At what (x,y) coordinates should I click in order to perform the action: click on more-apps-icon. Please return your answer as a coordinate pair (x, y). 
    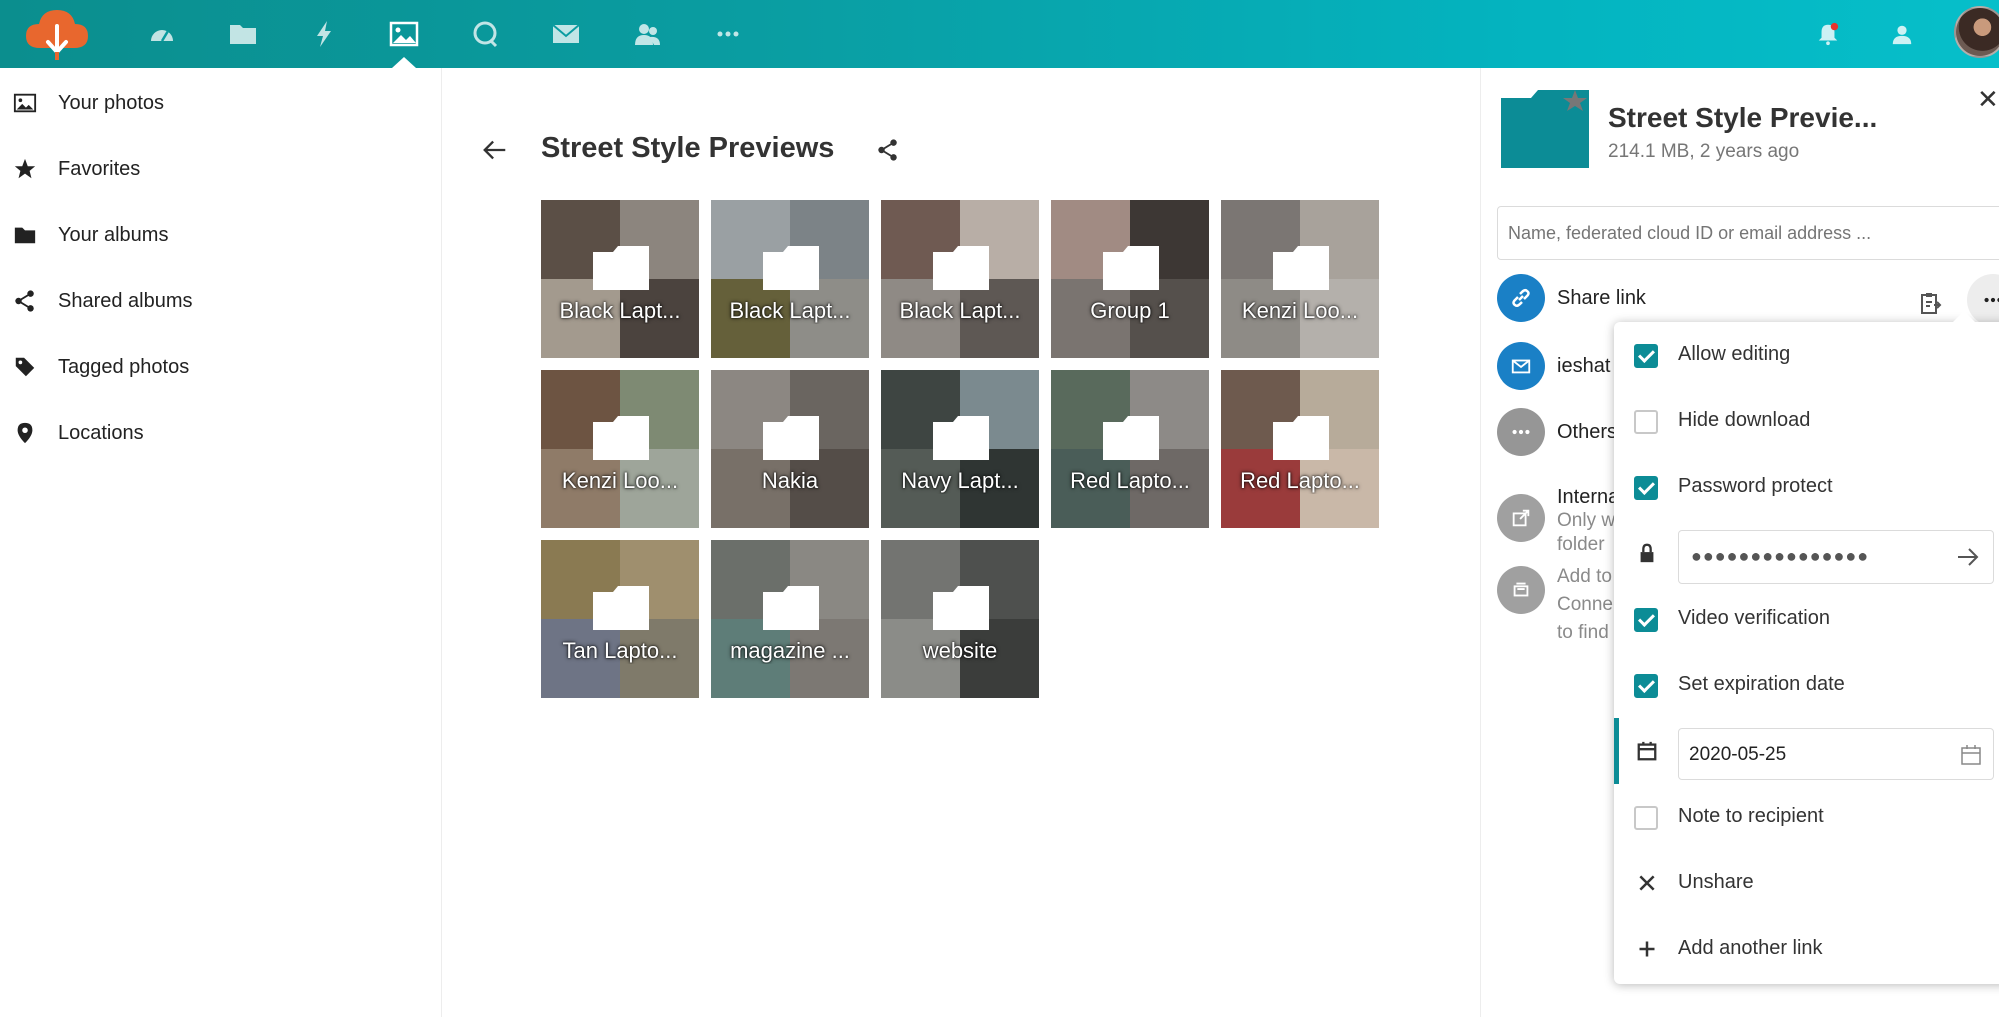
    Looking at the image, I should click on (728, 34).